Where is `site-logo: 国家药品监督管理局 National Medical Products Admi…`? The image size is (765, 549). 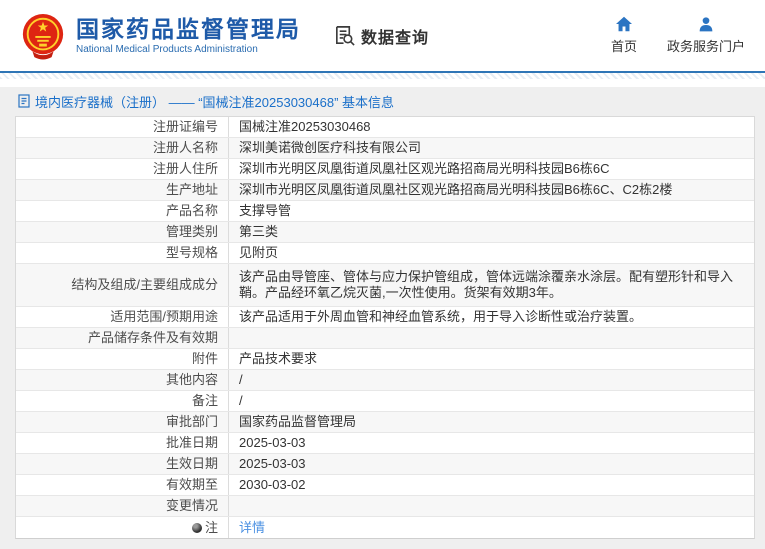 site-logo: 国家药品监督管理局 National Medical Products Admi… is located at coordinates (160, 36).